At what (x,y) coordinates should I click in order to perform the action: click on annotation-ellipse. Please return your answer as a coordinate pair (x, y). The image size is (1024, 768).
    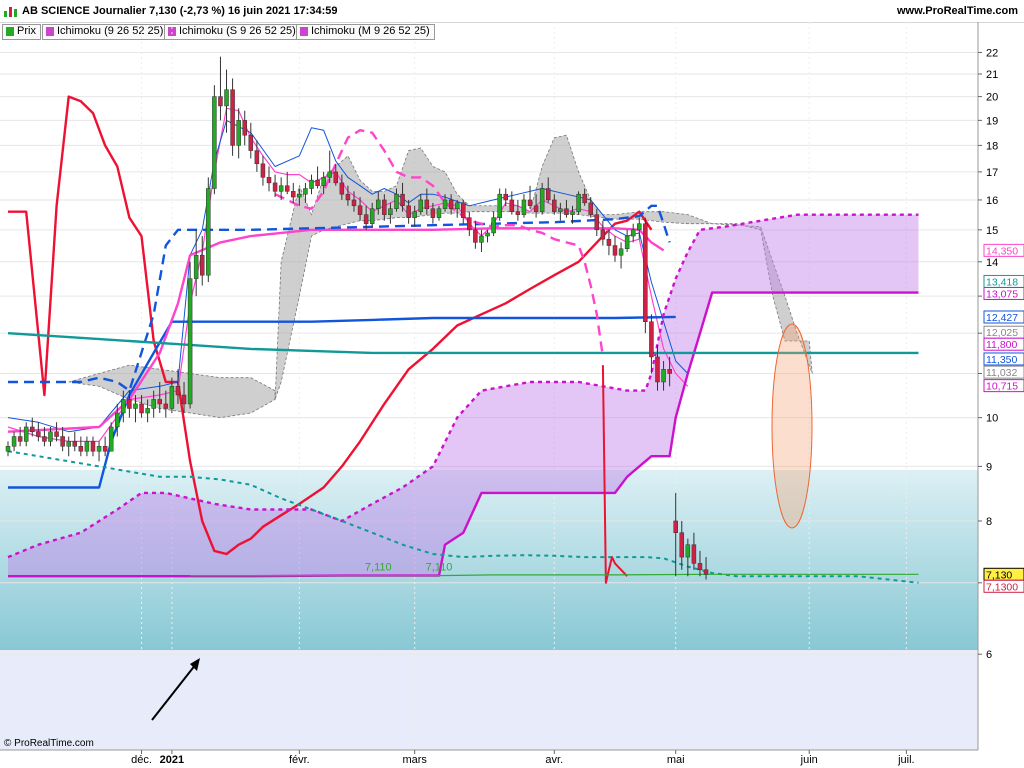
    Looking at the image, I should click on (792, 426).